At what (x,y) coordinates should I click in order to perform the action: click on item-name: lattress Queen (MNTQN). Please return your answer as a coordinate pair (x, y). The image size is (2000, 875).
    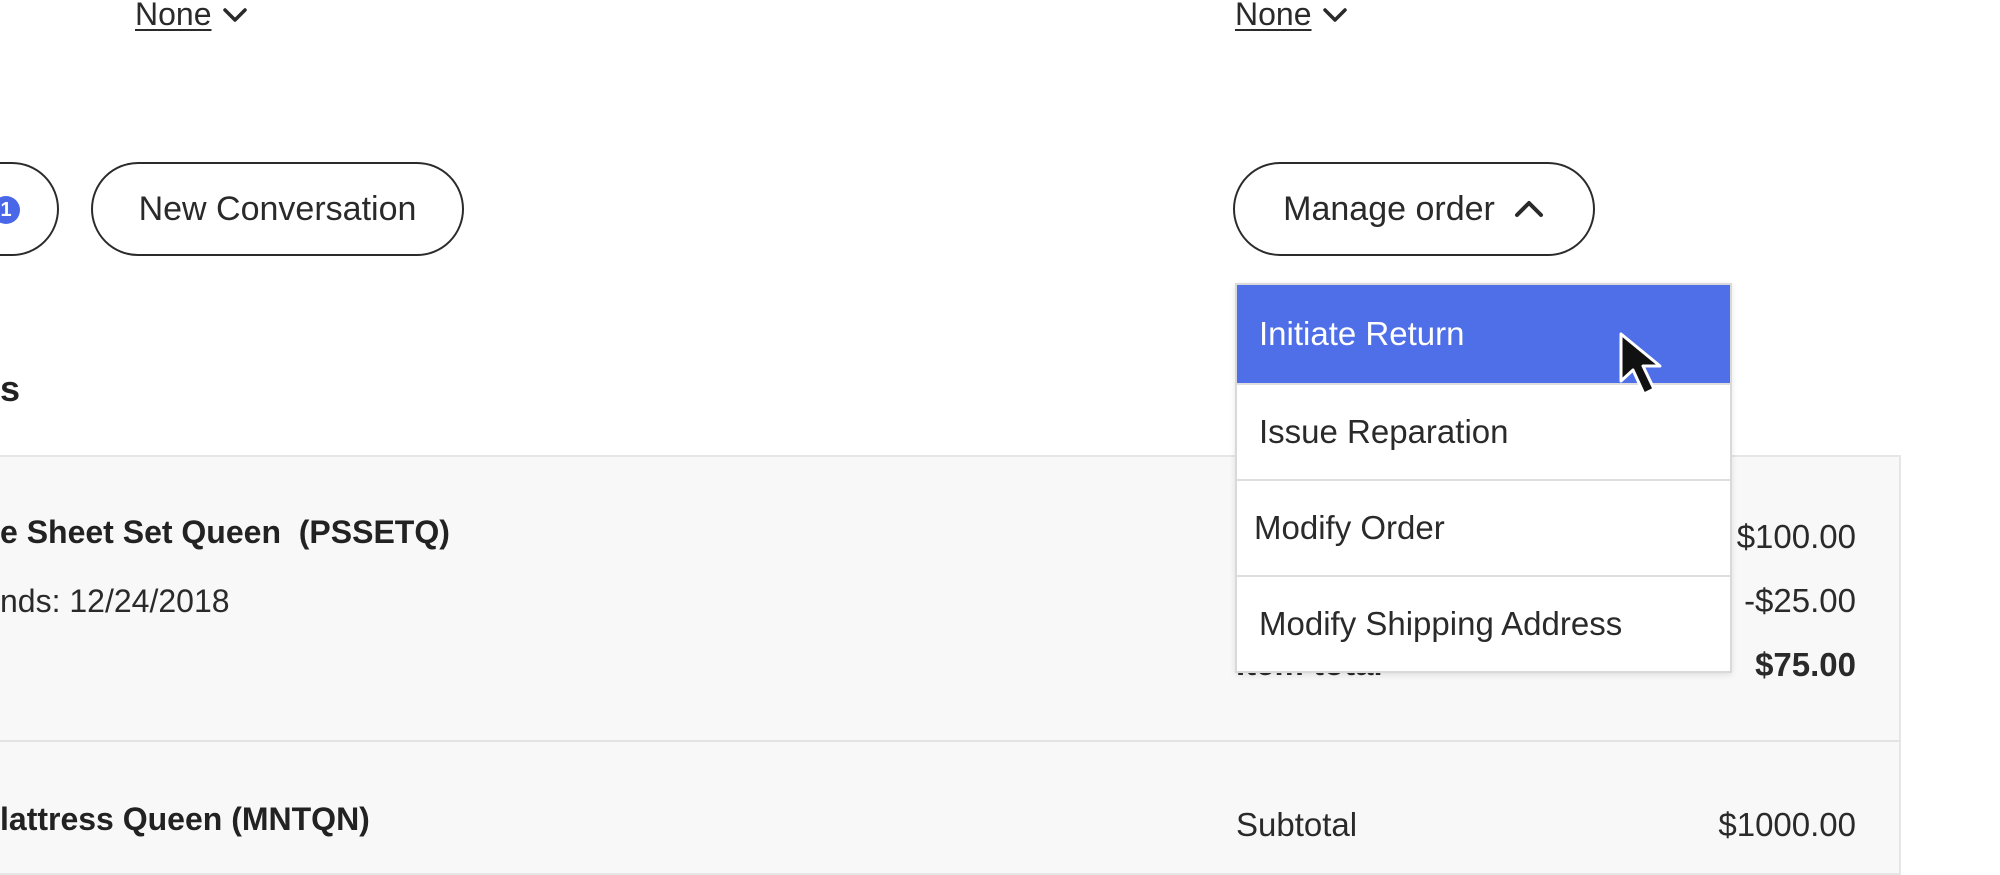
    Looking at the image, I should click on (185, 819).